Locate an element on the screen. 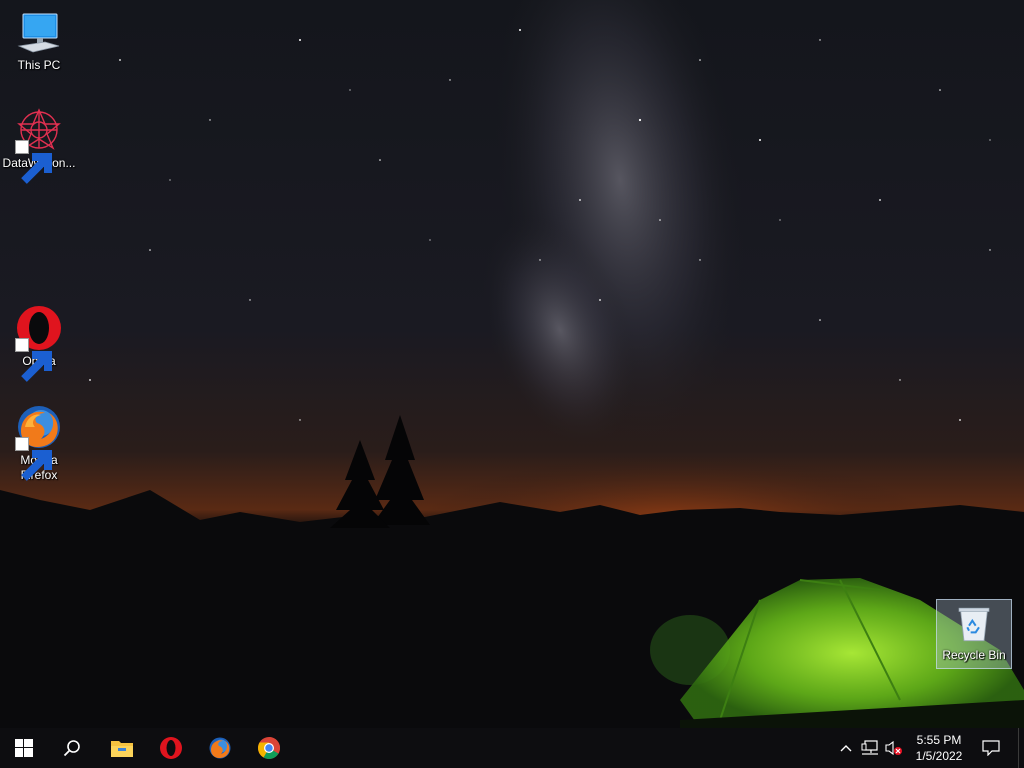 This screenshot has width=1024, height=768. chrome-icon is located at coordinates (269, 748).